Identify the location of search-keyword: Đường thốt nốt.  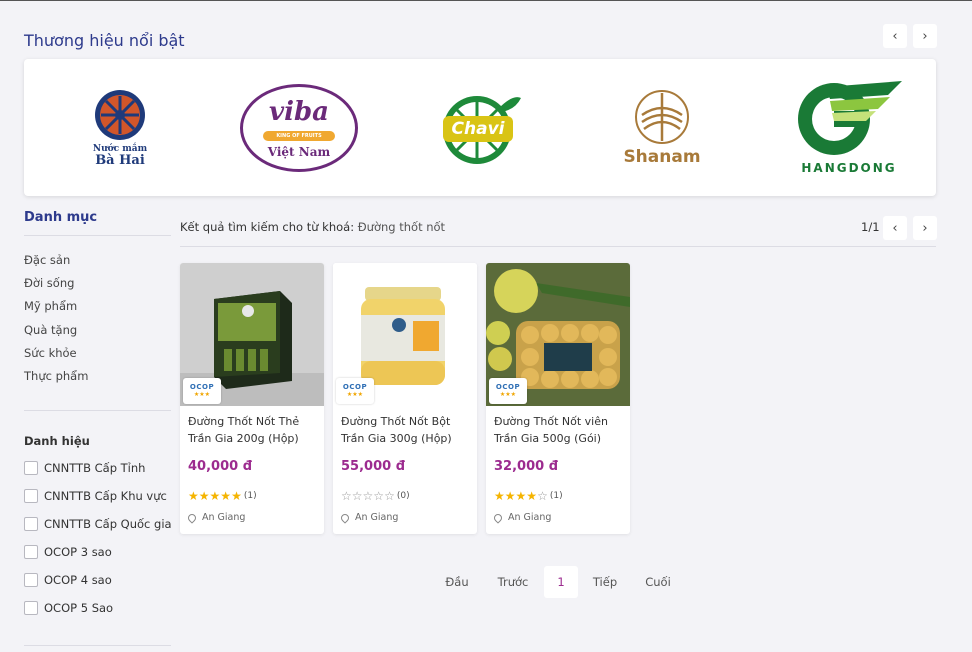
(401, 227).